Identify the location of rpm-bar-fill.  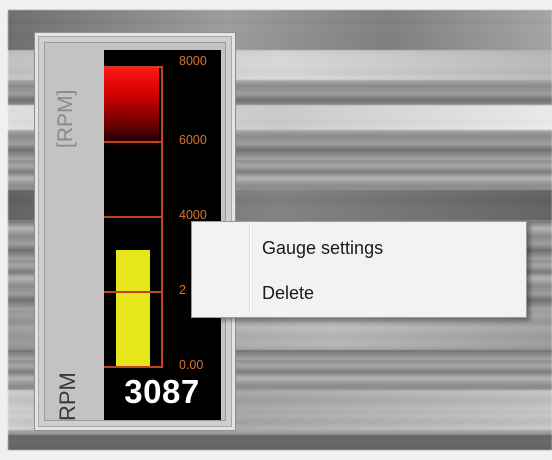
(133, 308).